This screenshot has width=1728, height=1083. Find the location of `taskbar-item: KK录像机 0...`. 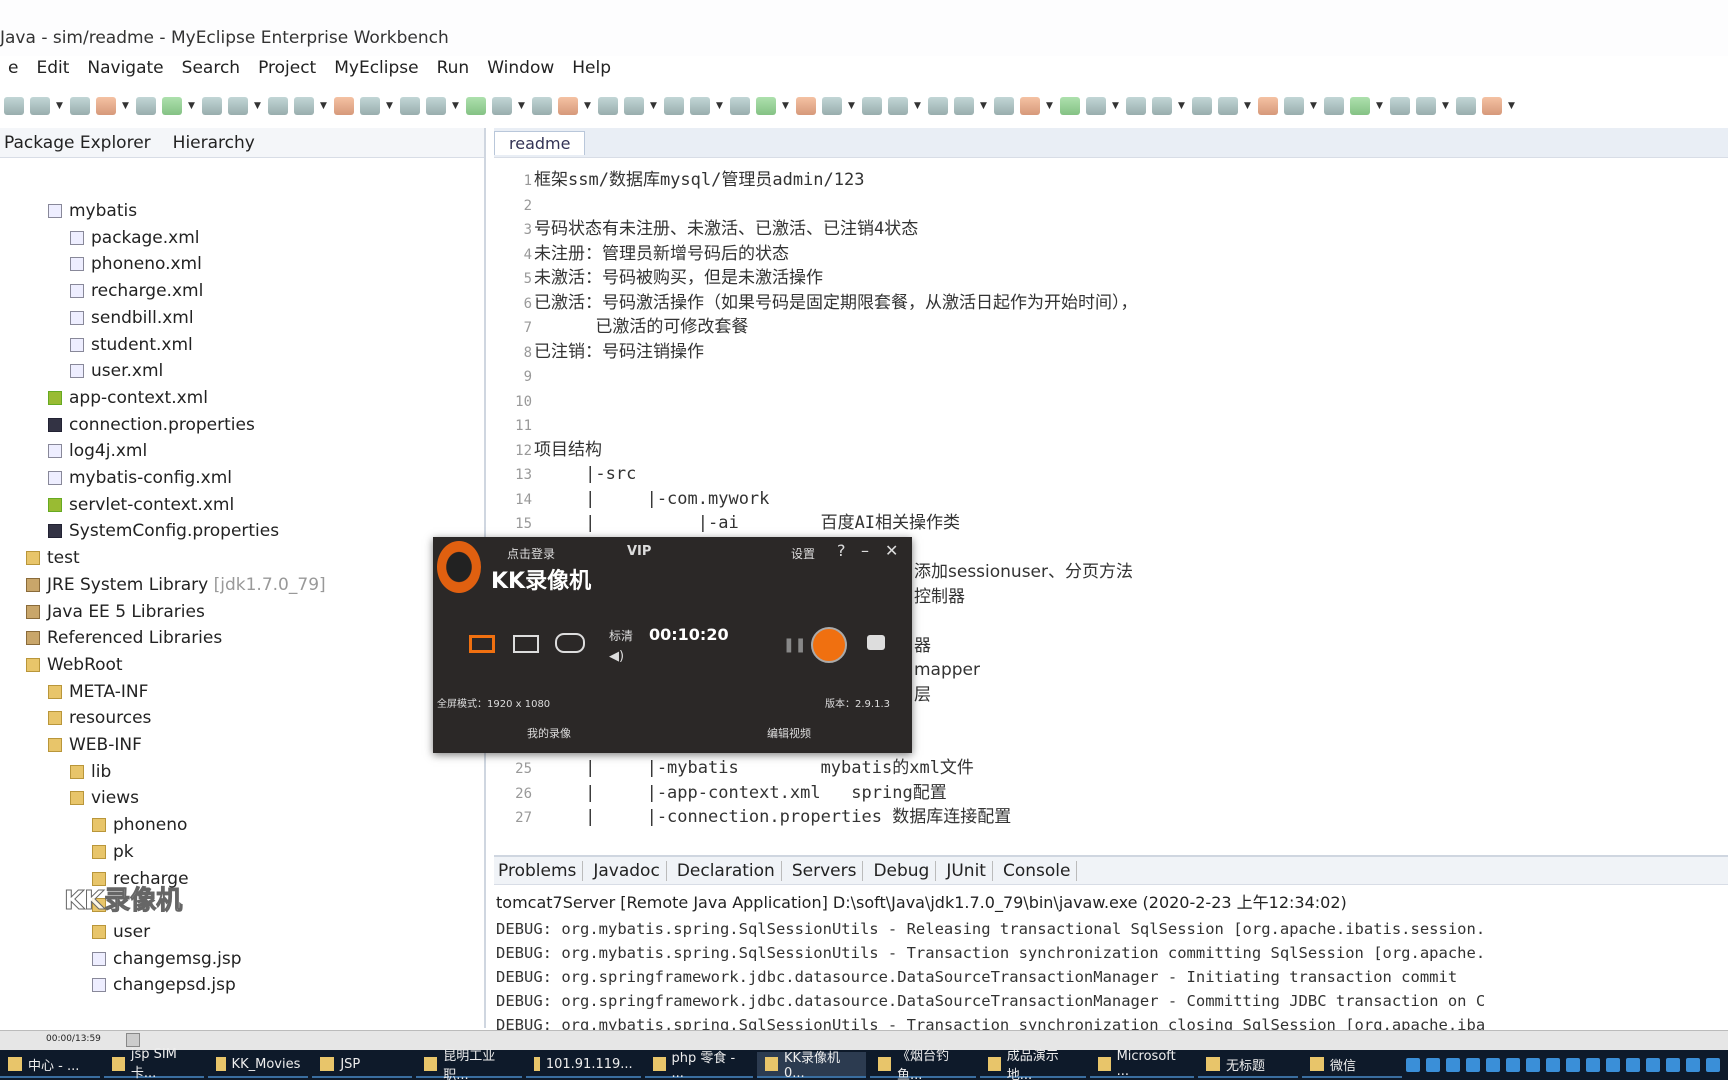

taskbar-item: KK录像机 0... is located at coordinates (812, 1066).